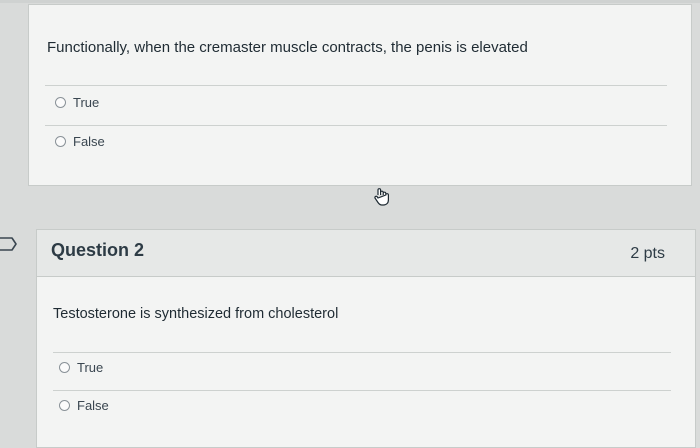  Describe the element at coordinates (356, 85) in the screenshot. I see `question-1-divider-top` at that location.